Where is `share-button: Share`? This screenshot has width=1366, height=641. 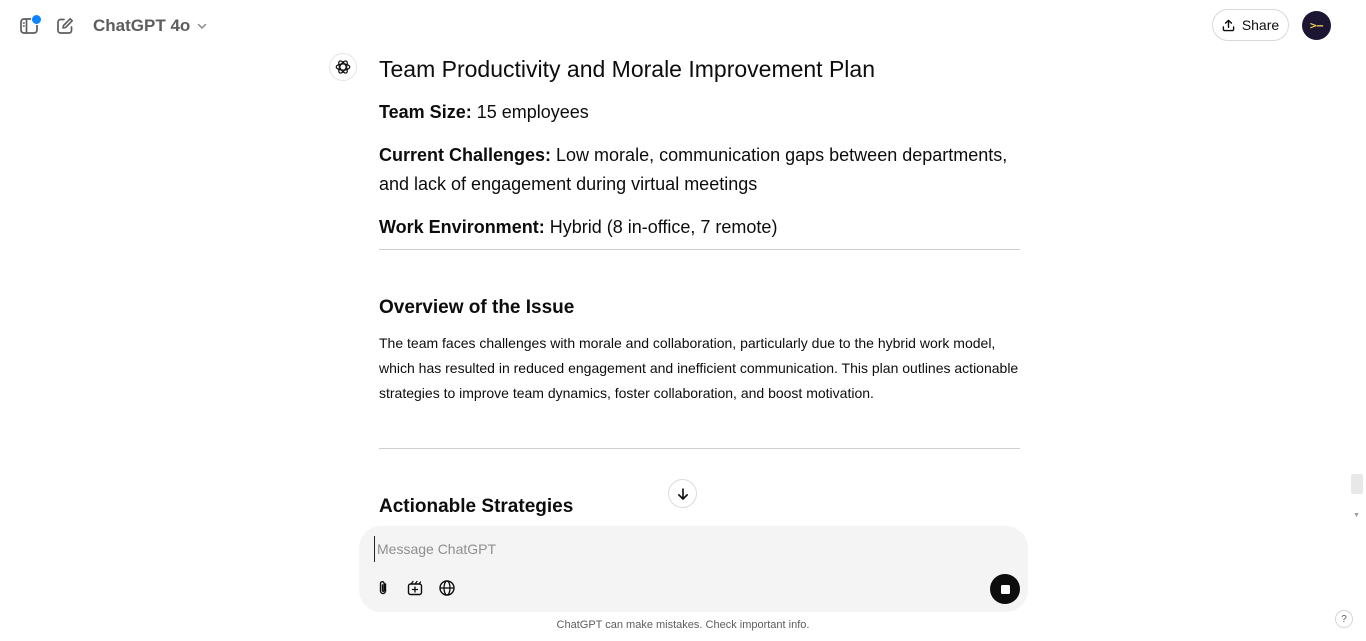
share-button: Share is located at coordinates (1250, 25).